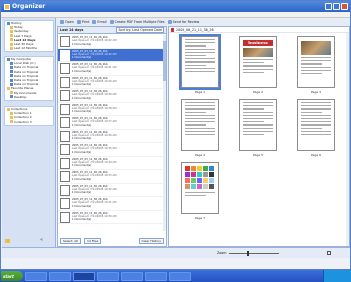  I want to click on collections-icon, so click(8, 109).